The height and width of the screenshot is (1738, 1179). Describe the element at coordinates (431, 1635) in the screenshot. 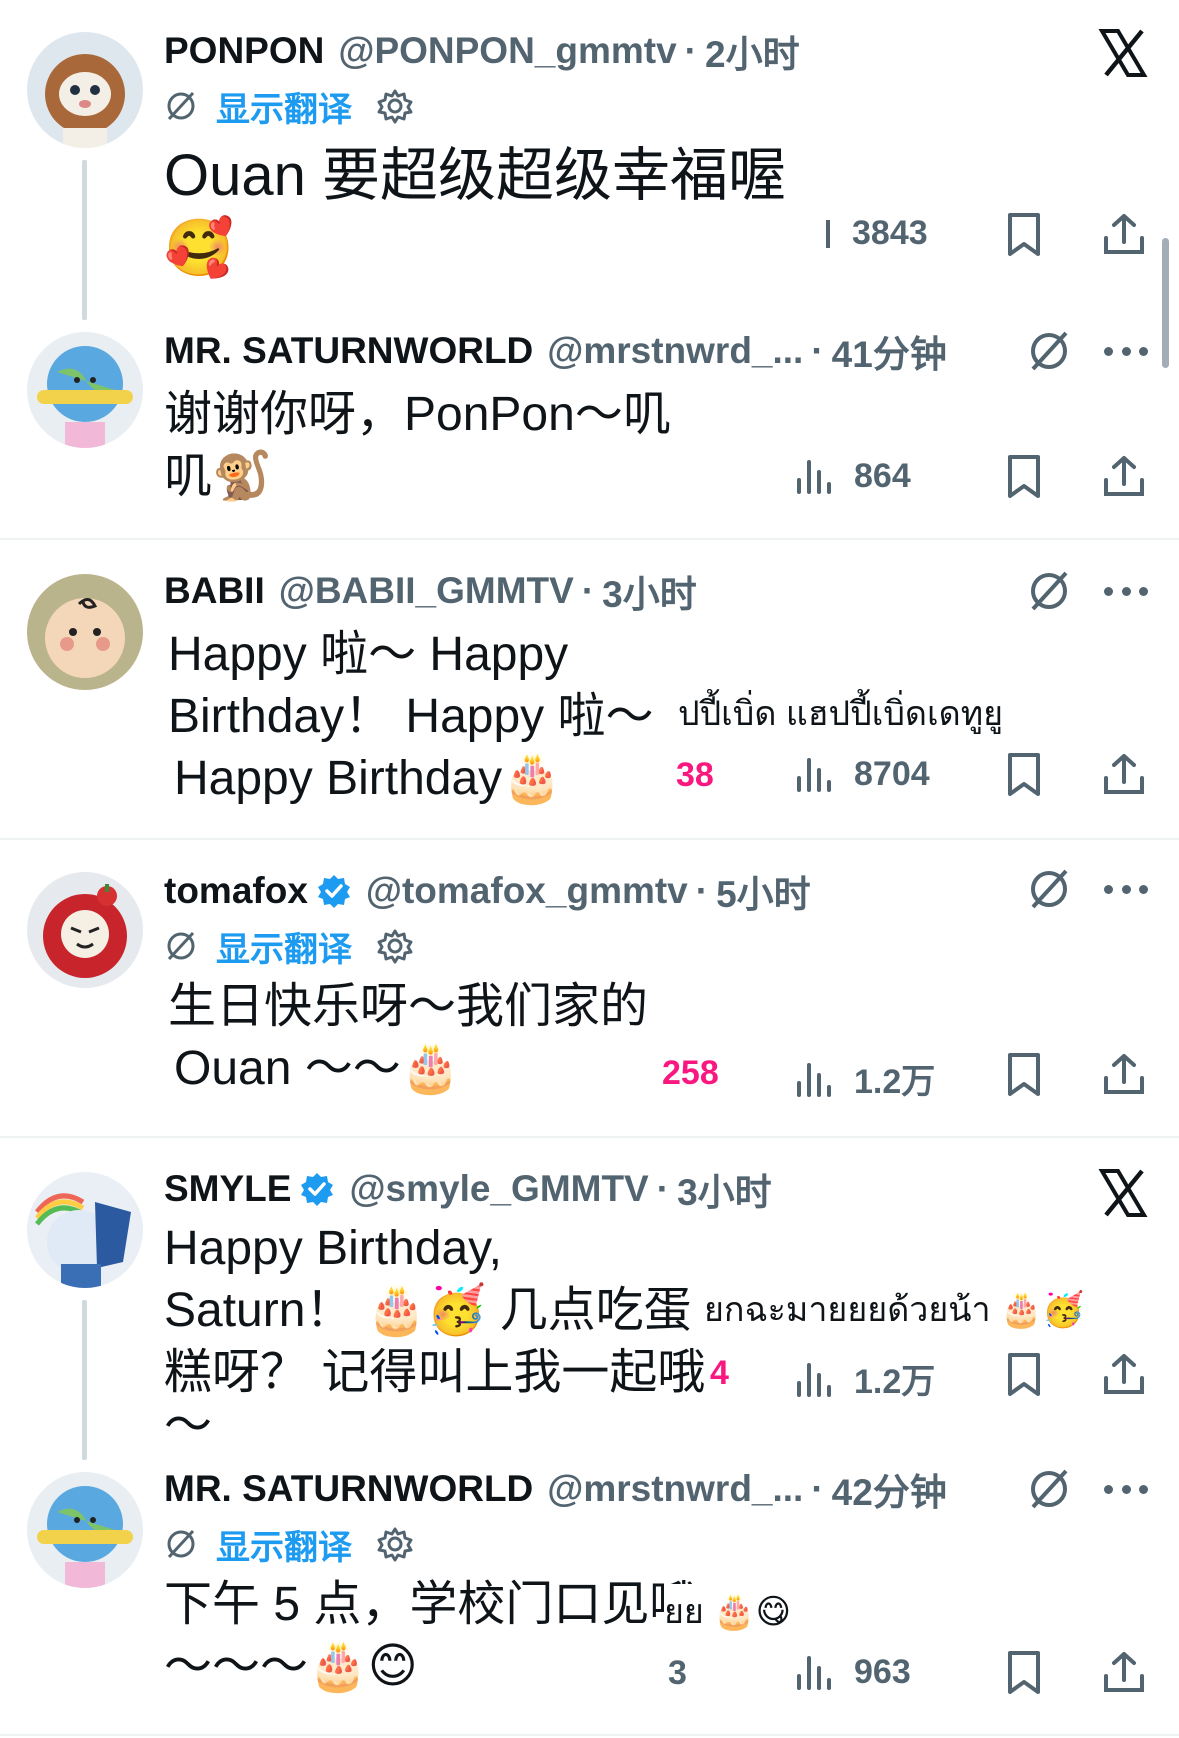

I see `tweet-text: 下午 5 点，学校门口见哦 ～～～🎂😊` at that location.